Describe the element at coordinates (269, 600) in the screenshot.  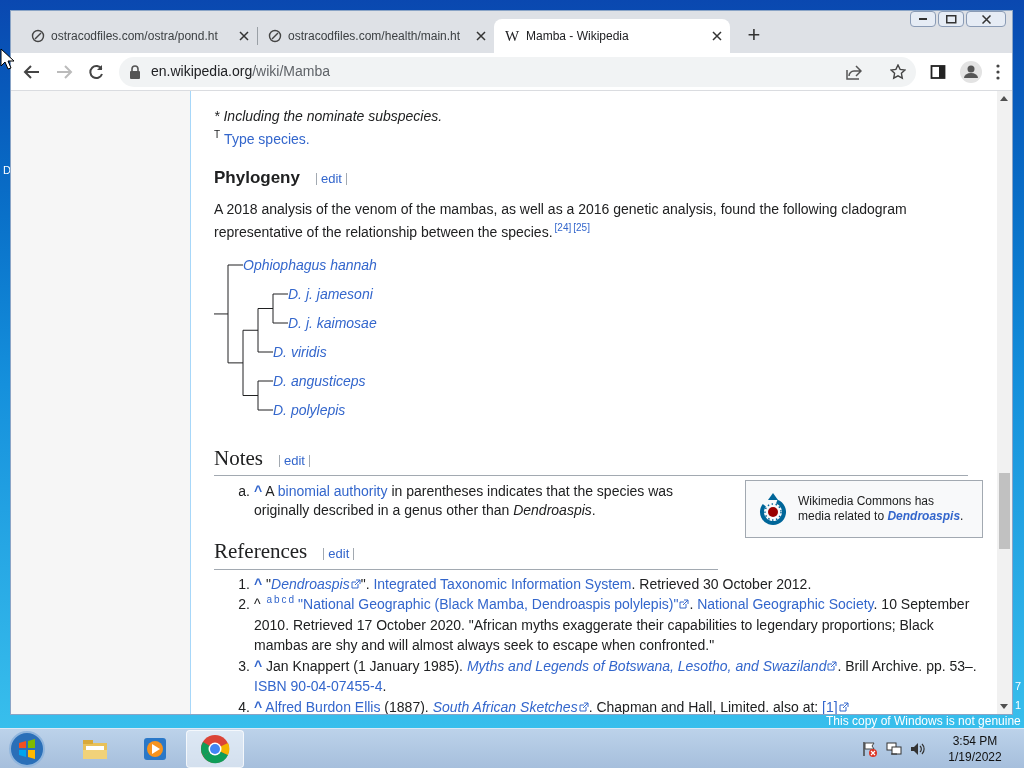
I see `citation-link: a` at that location.